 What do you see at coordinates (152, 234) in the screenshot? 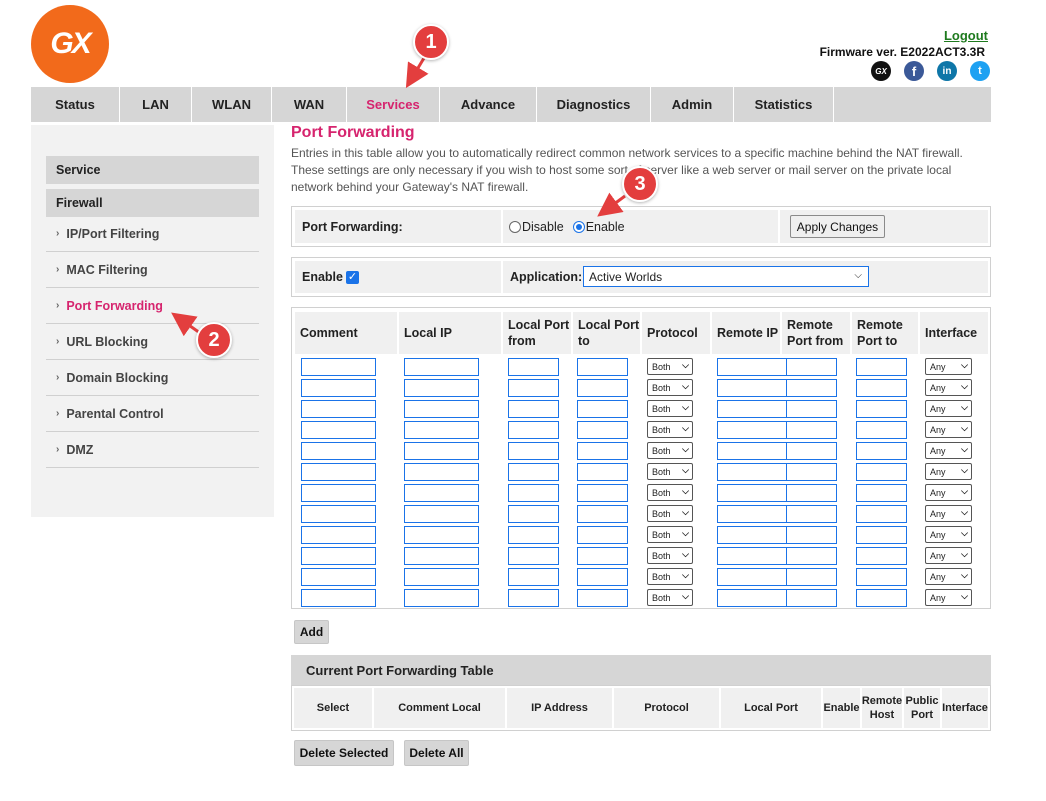
I see `sidebar-item-ip-port-filtering: › IP/Port Filtering` at bounding box center [152, 234].